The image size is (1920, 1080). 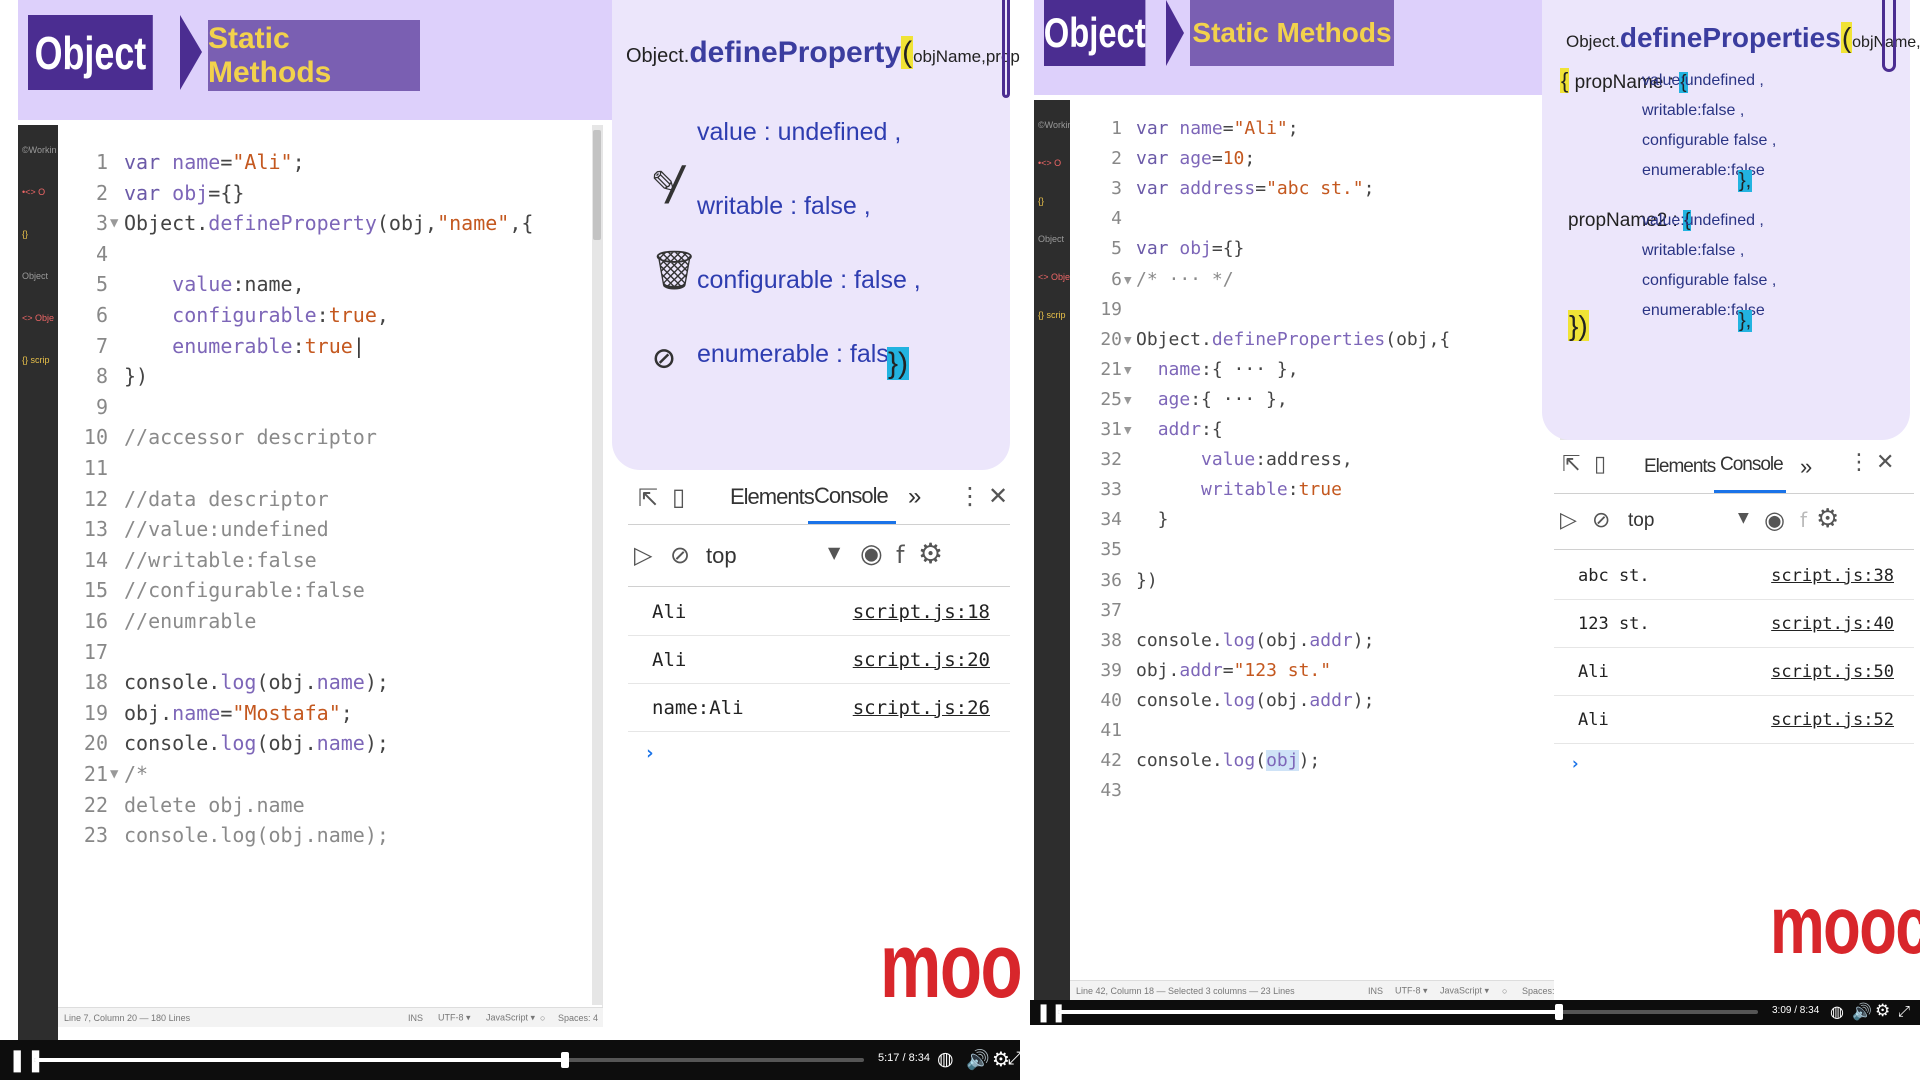 I want to click on code-line: 39 obj.addr="123 st.", so click(x=1319, y=671).